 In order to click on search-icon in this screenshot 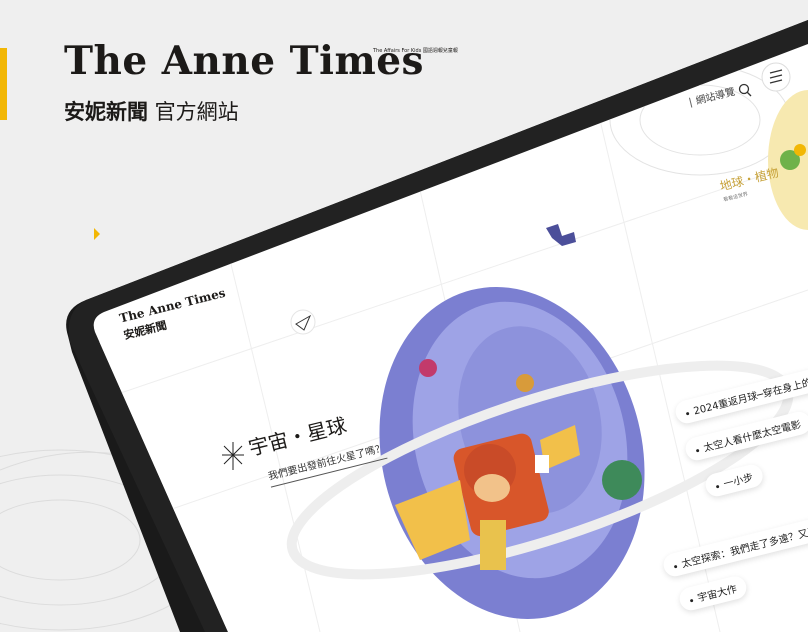, I will do `click(745, 91)`.